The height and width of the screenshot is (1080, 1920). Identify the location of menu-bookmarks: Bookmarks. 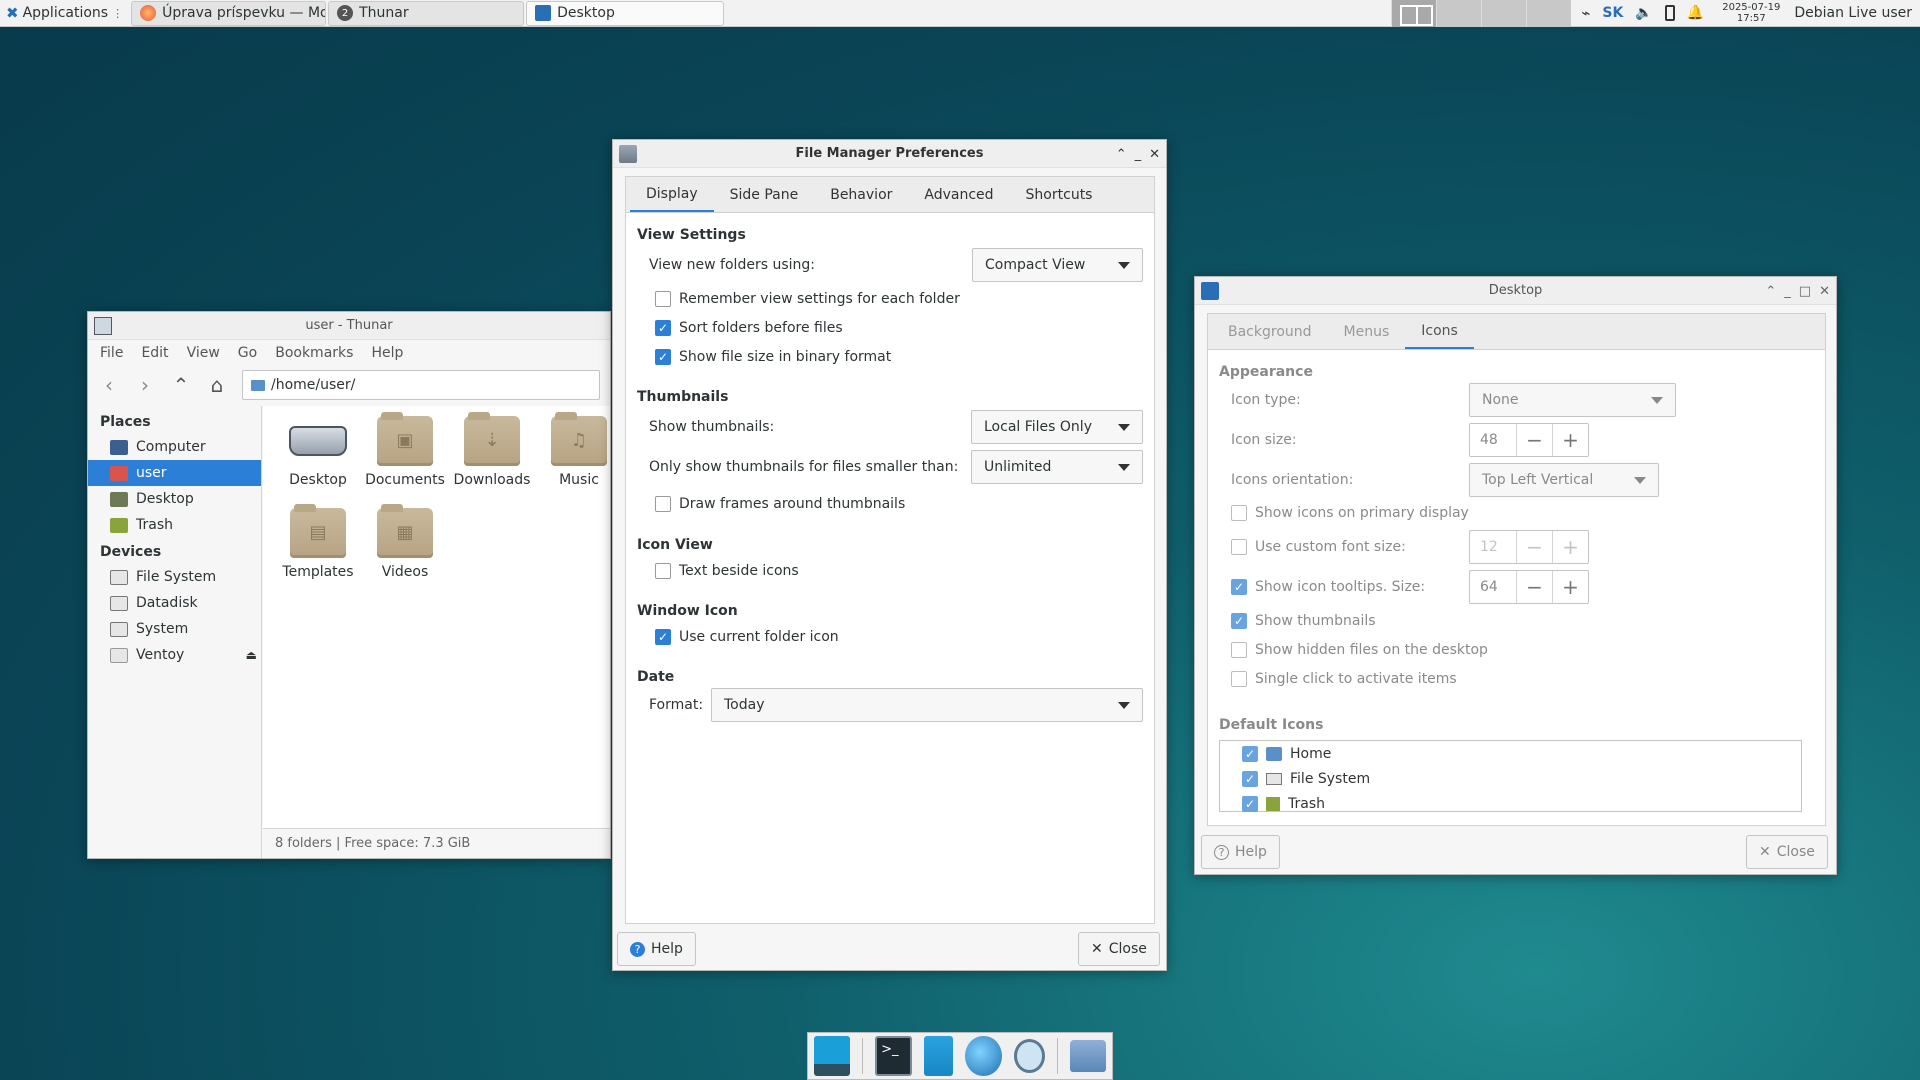
(314, 353).